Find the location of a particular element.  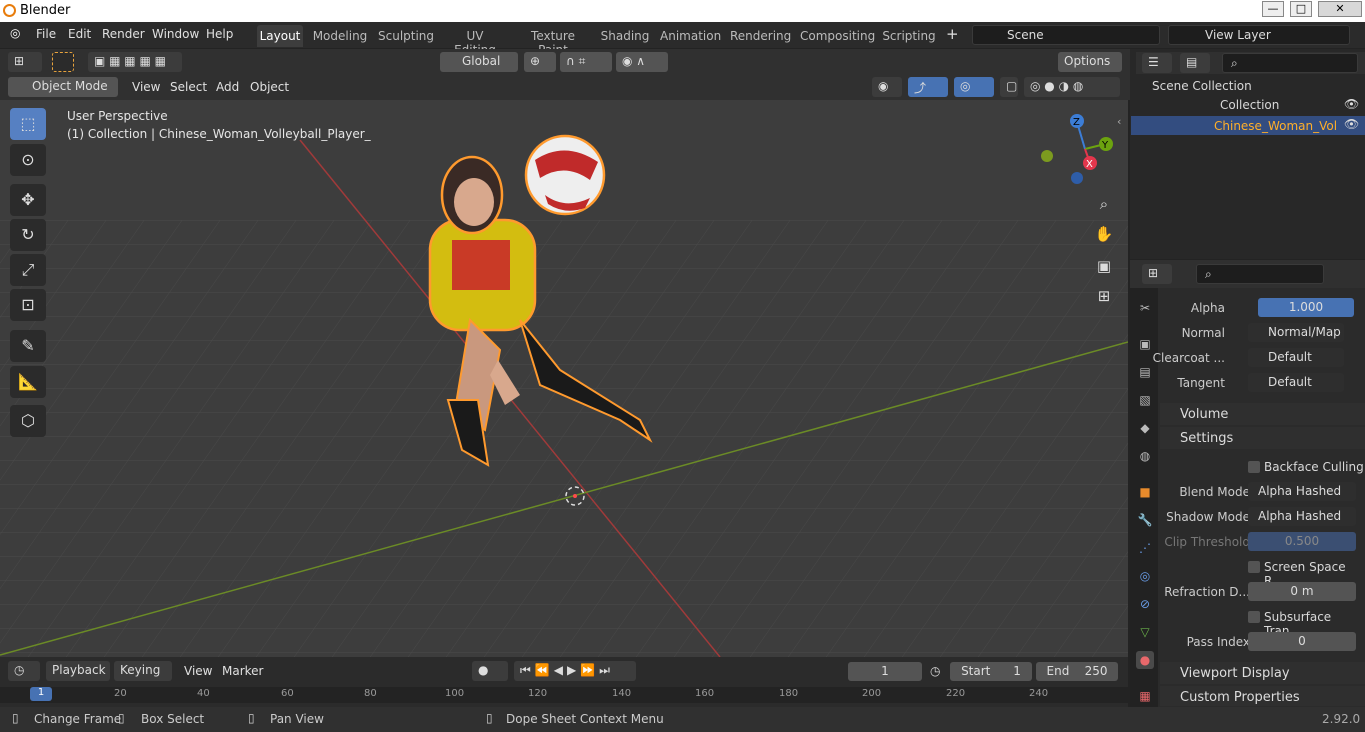

modifier-tab-icon: 🔧 is located at coordinates (1145, 520).